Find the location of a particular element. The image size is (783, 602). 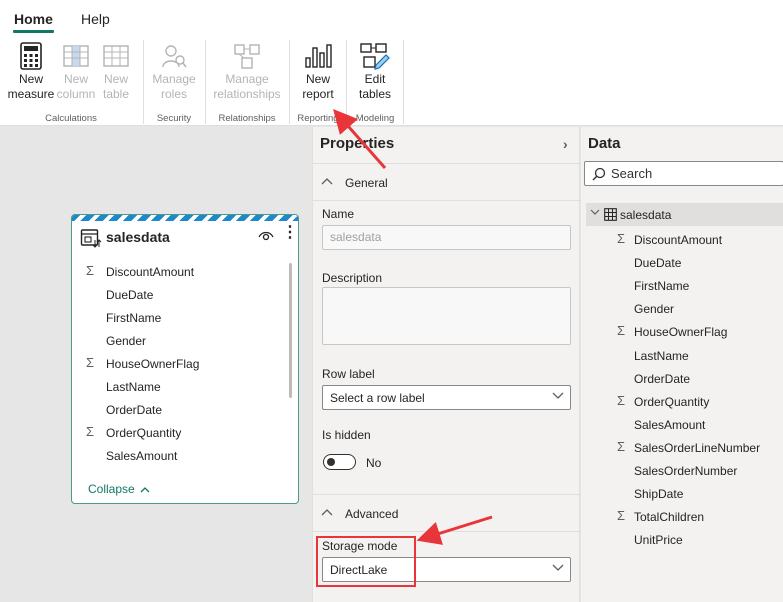

data-field-item: Gender is located at coordinates (654, 309).